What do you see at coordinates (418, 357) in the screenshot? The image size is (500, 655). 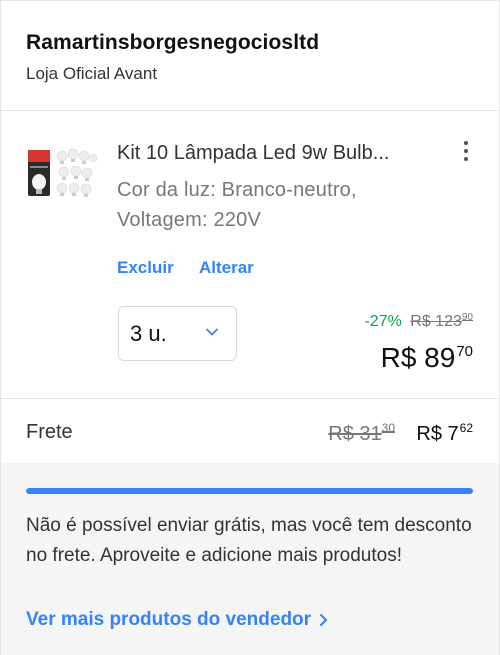 I see `current-price-int: R$ 89` at bounding box center [418, 357].